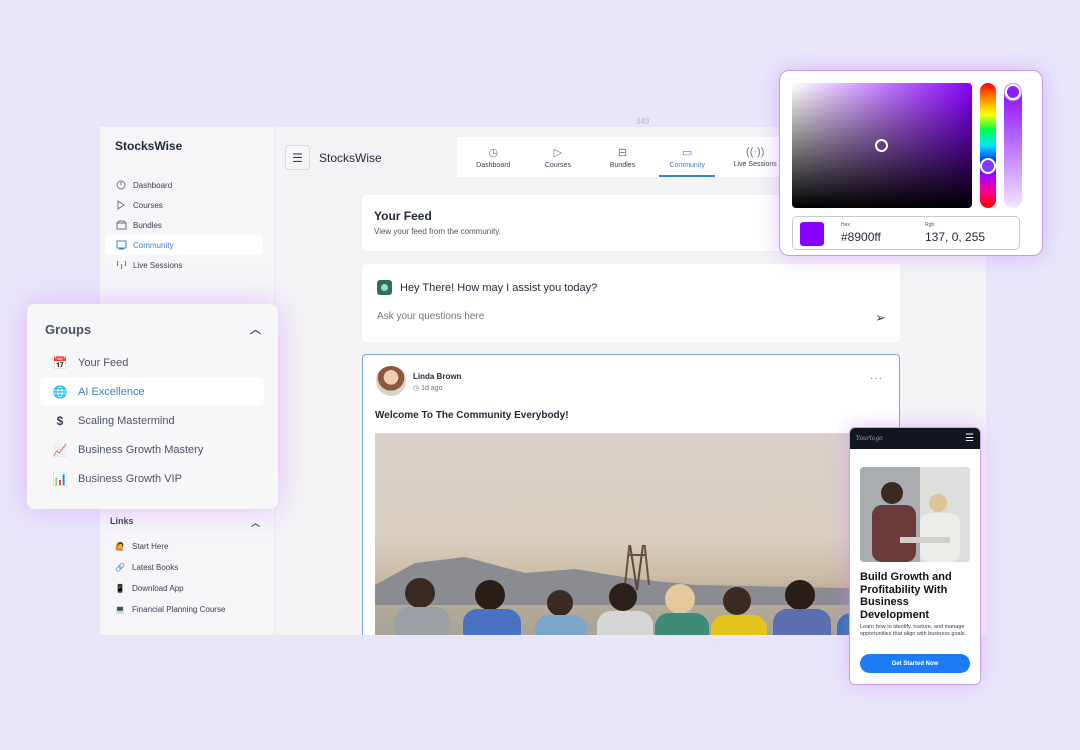 This screenshot has height=750, width=1080. Describe the element at coordinates (121, 265) in the screenshot. I see `broadcast-icon` at that location.